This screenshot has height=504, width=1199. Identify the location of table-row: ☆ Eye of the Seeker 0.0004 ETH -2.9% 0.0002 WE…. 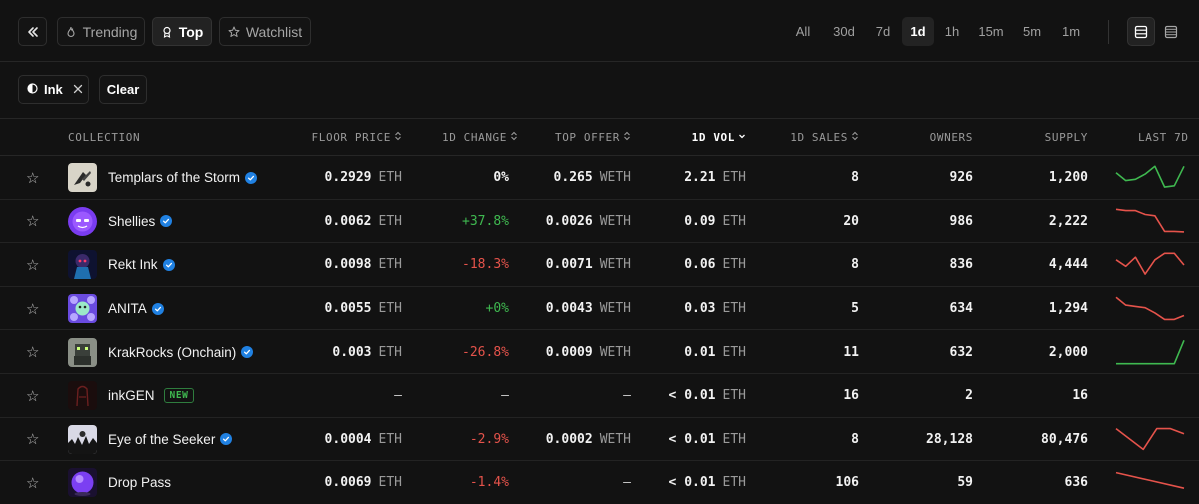
(599, 440).